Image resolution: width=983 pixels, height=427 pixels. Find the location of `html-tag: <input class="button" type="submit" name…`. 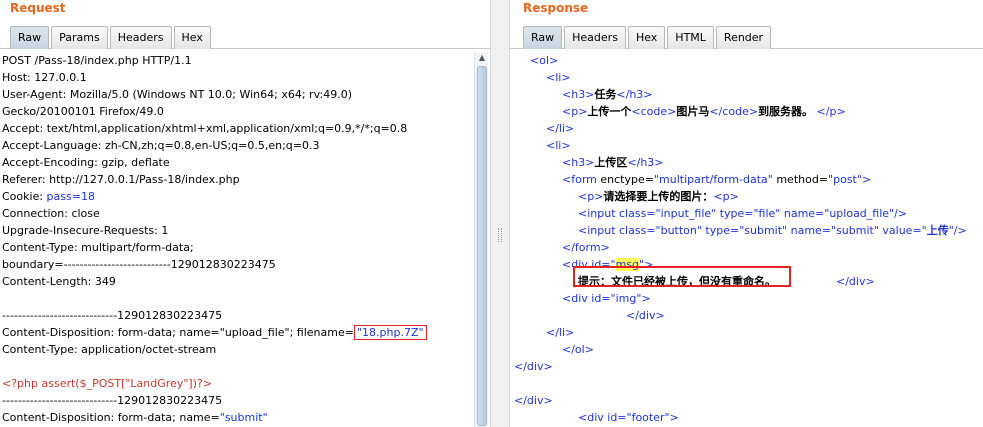

html-tag: <input class="button" type="submit" name… is located at coordinates (752, 230).